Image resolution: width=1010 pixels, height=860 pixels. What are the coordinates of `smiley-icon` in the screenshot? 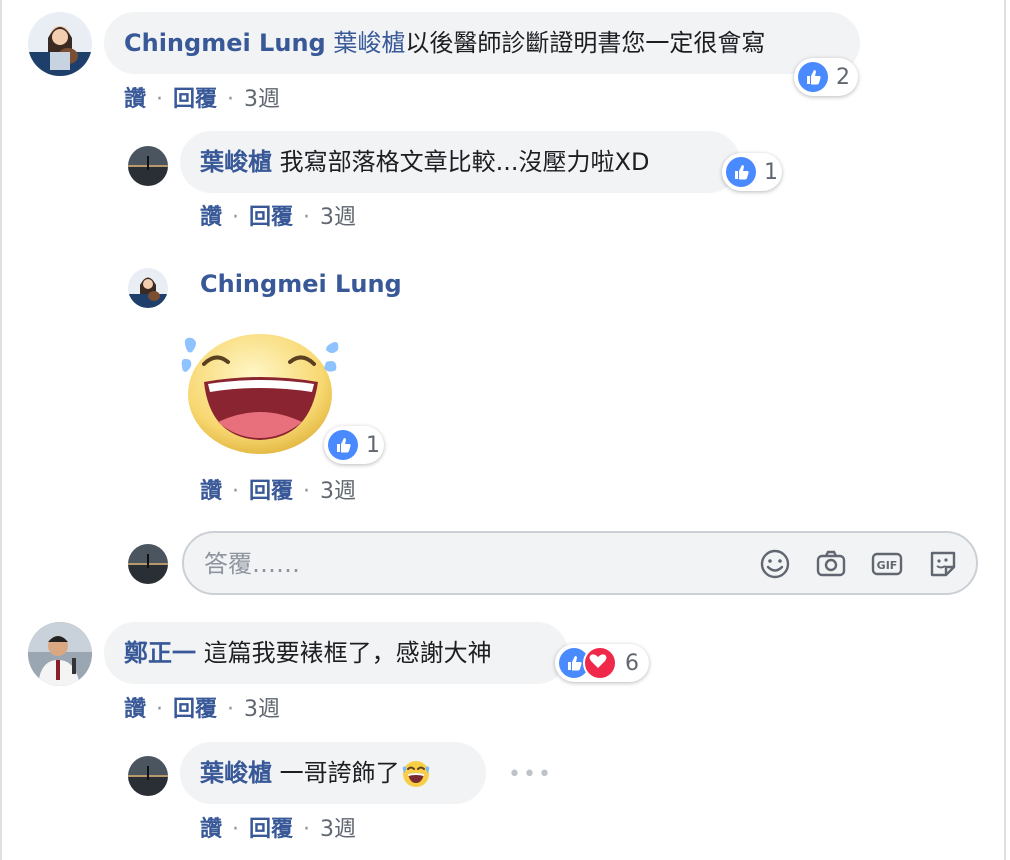 It's located at (775, 564).